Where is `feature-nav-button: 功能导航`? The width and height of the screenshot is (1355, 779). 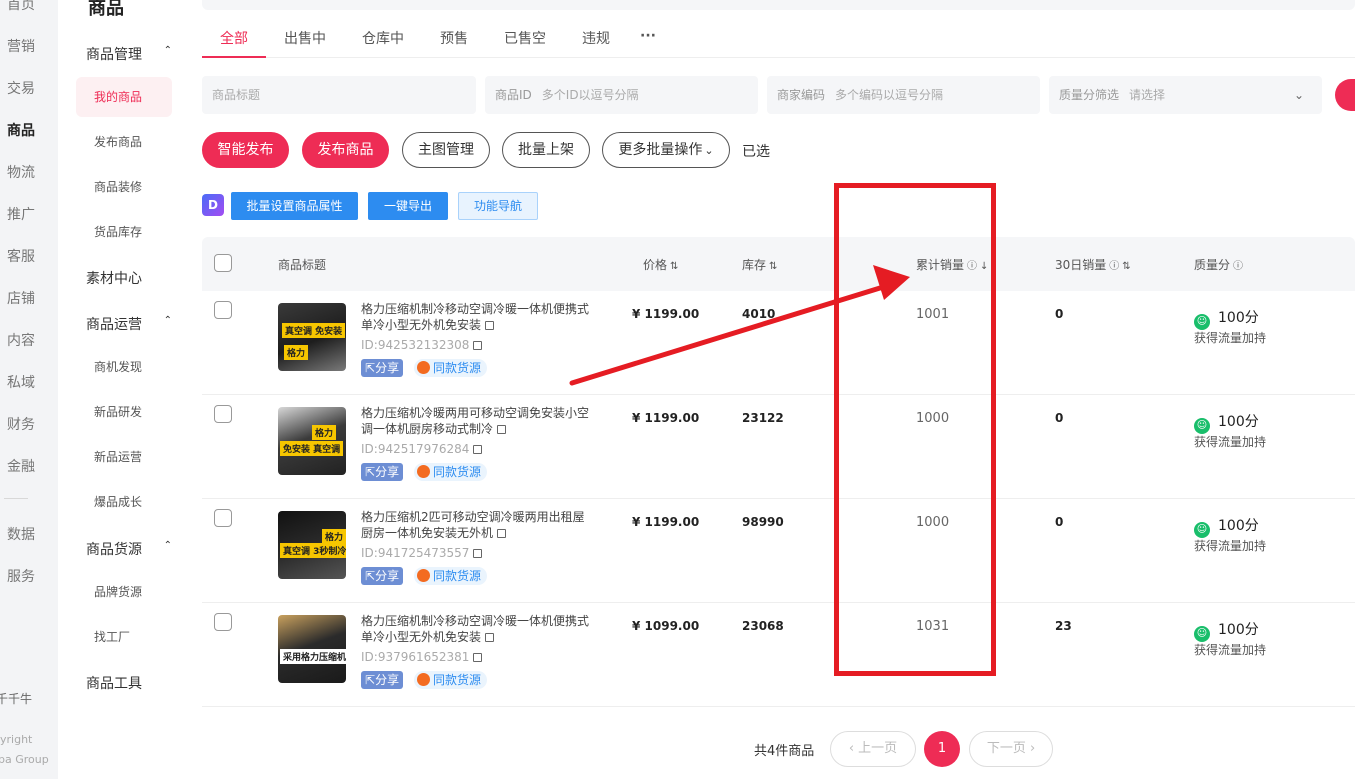
feature-nav-button: 功能导航 is located at coordinates (498, 206).